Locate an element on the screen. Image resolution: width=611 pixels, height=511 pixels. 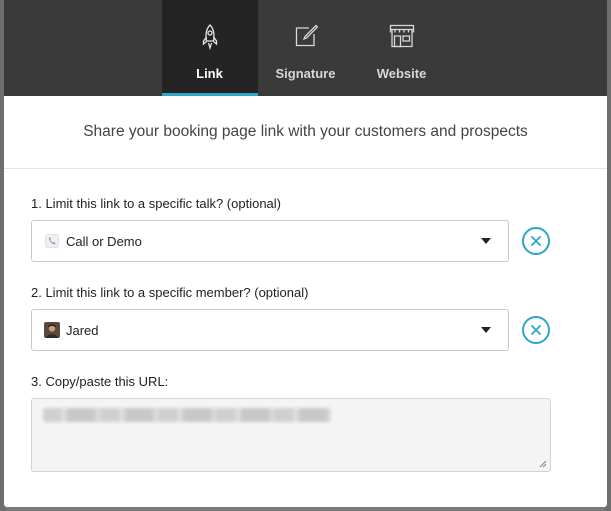
url-field-label: 3. Copy/paste this URL: is located at coordinates (100, 381).